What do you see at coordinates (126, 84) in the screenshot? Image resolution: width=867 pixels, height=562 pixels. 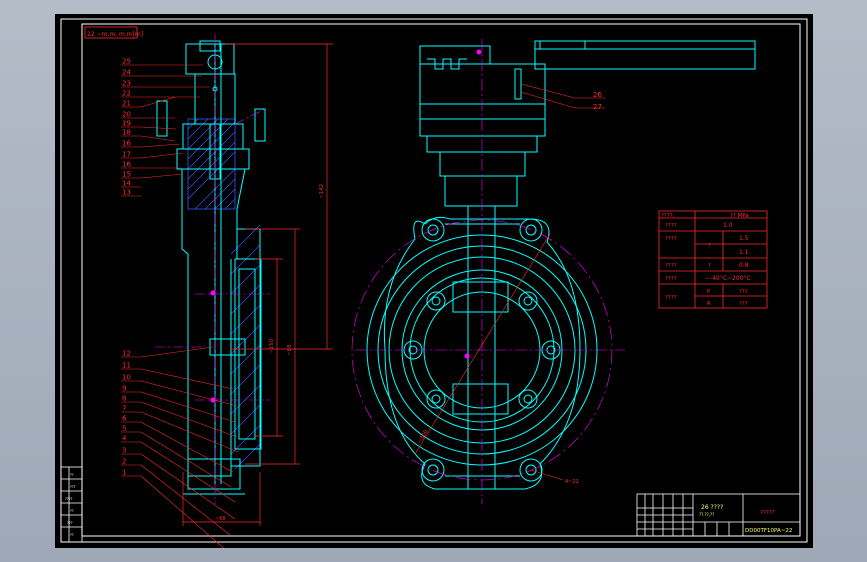 I see `callout-label-23: 23` at bounding box center [126, 84].